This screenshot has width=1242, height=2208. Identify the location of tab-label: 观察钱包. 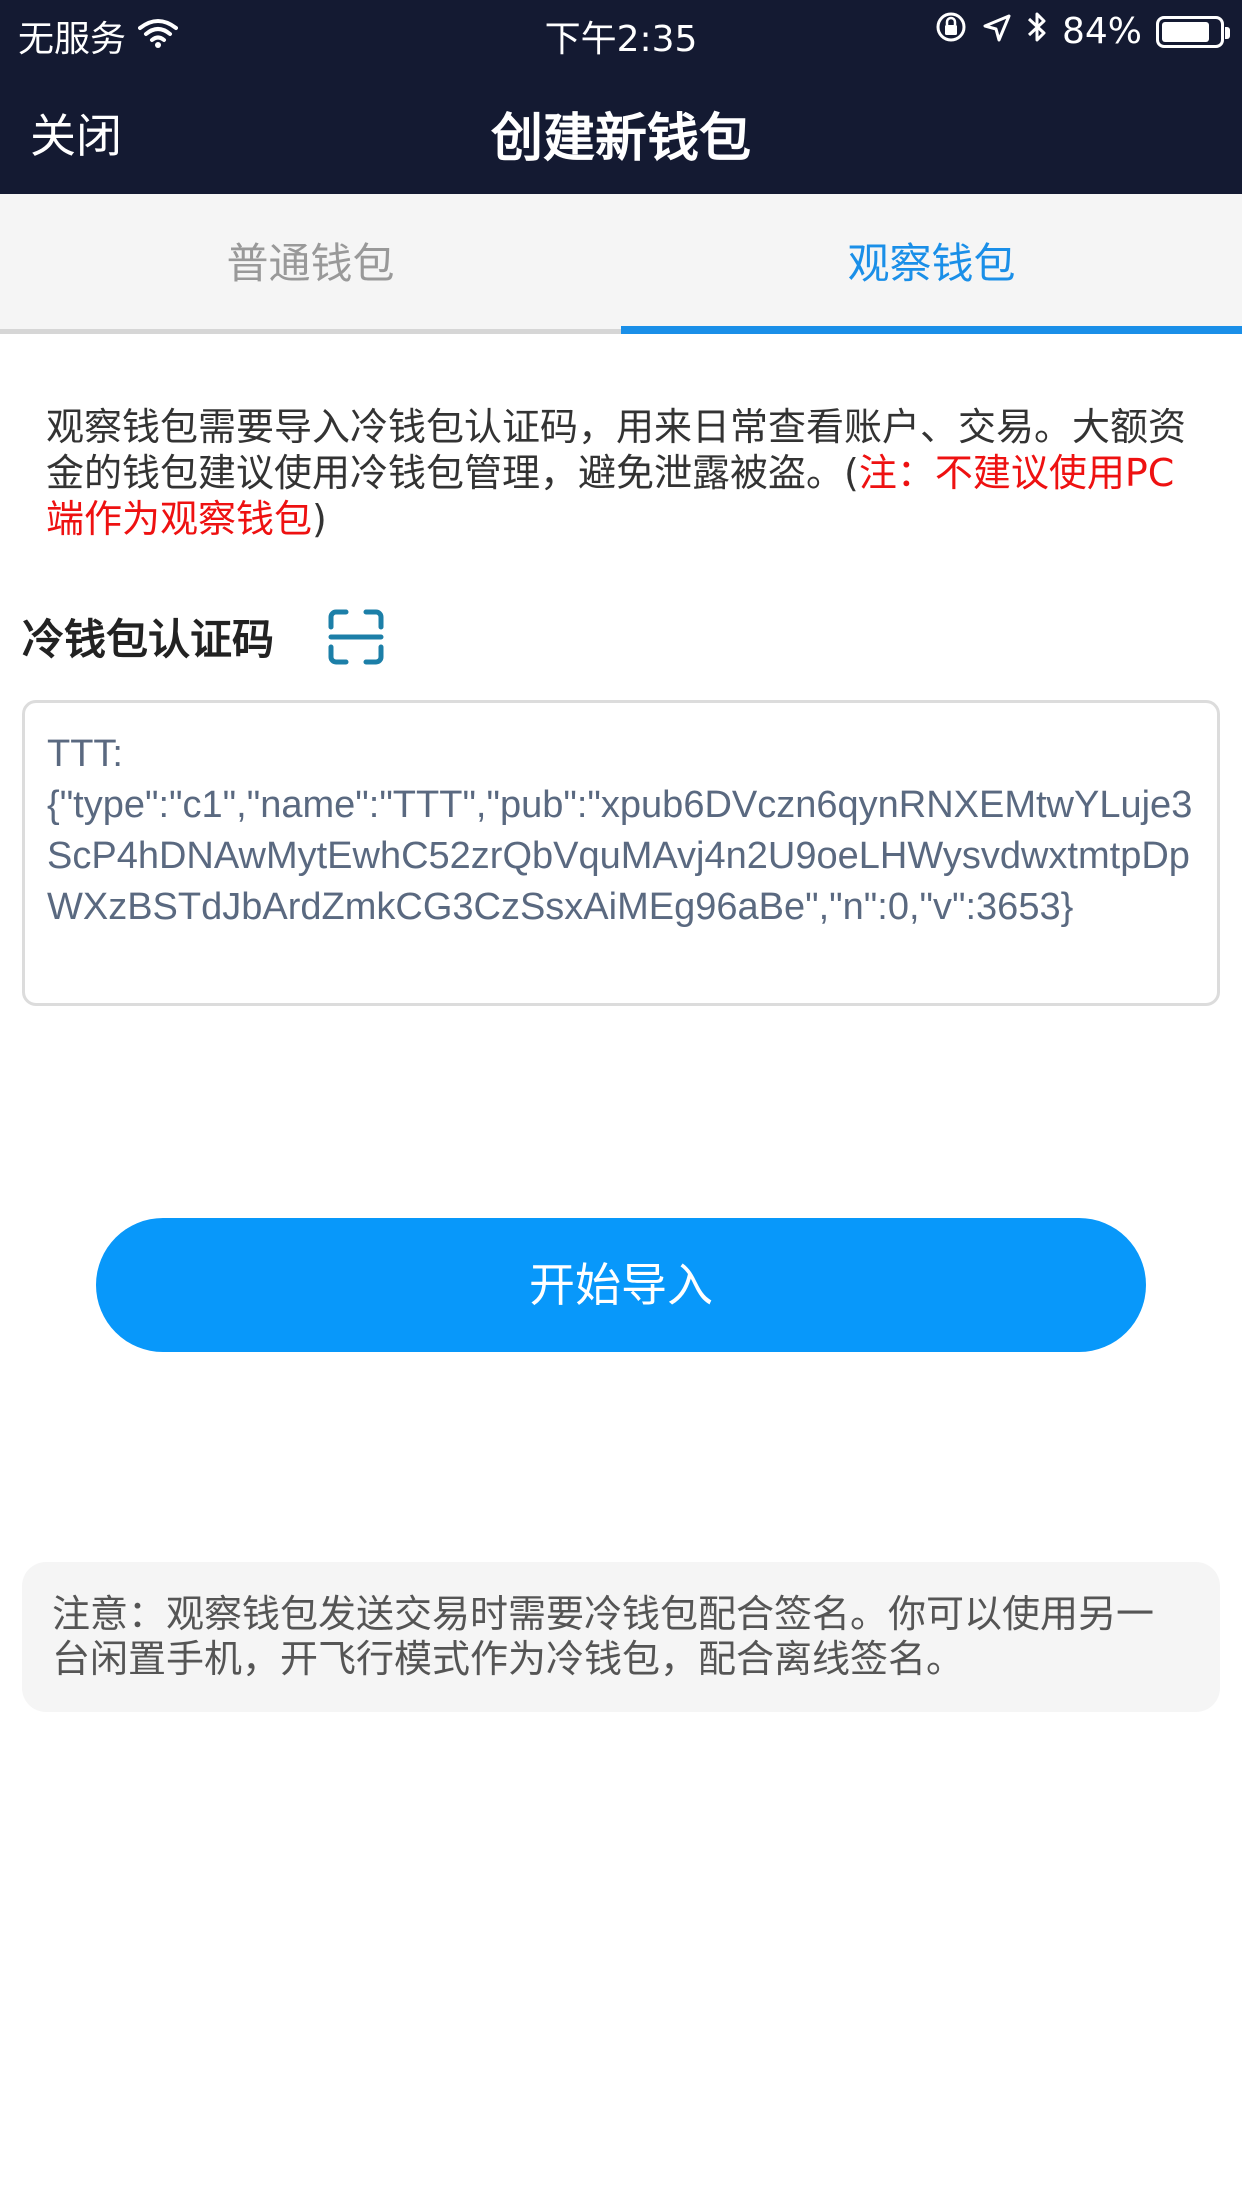
(931, 263).